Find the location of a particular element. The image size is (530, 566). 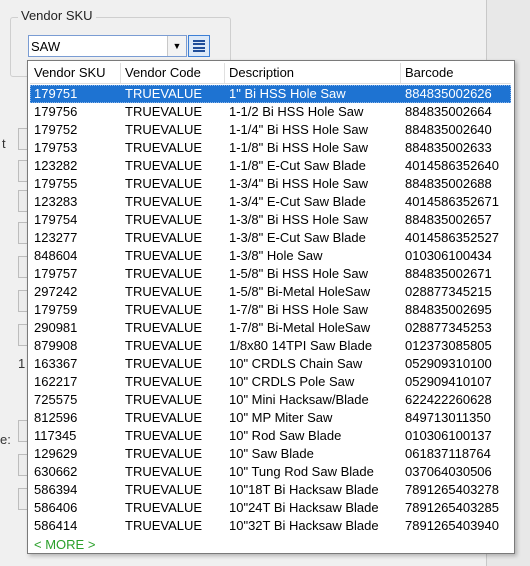

row-description: 10" Tung Rod Saw Blade is located at coordinates (301, 471).